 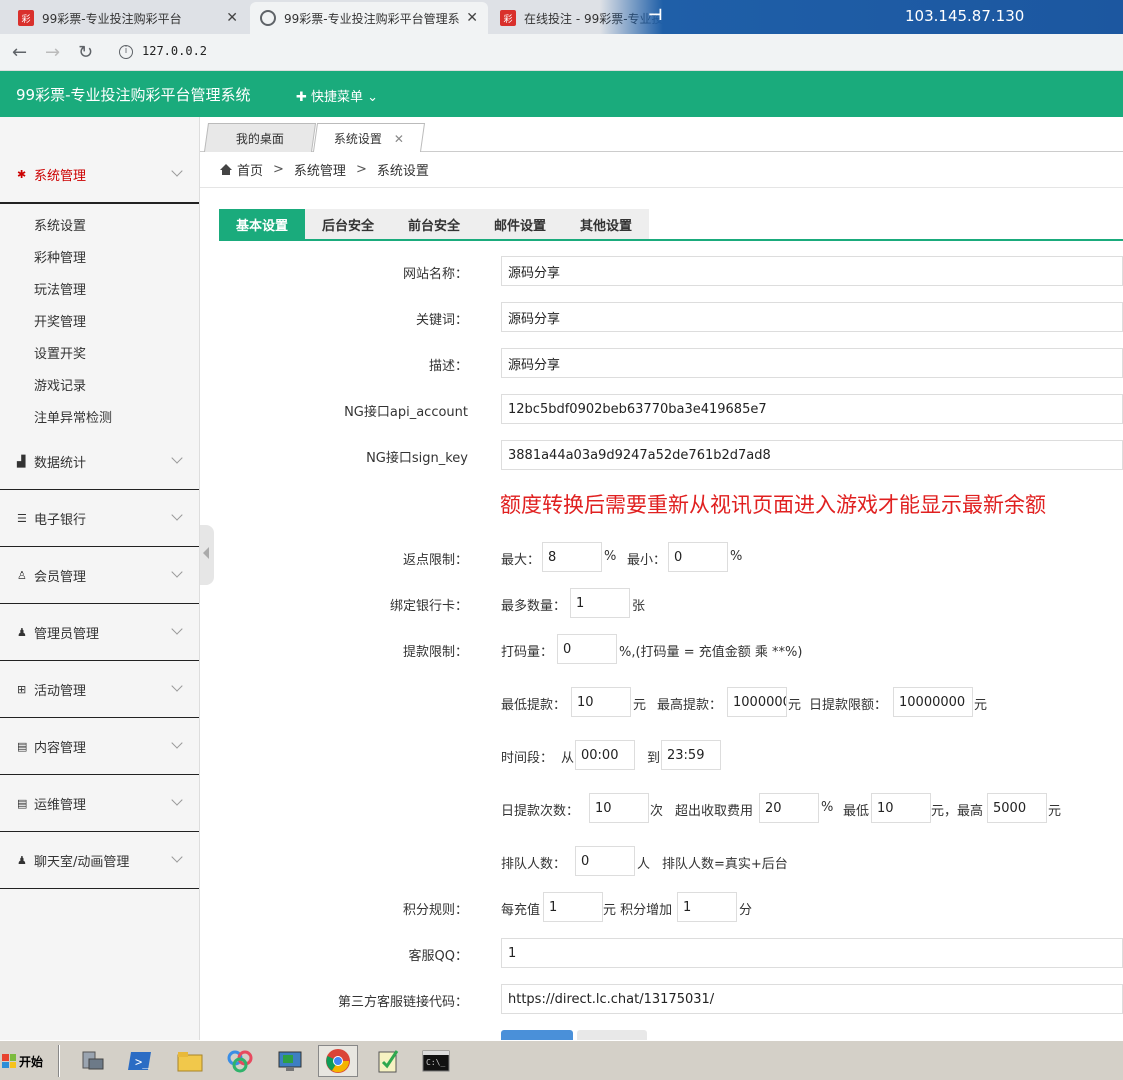 I want to click on fee-min-input: 10, so click(x=901, y=808).